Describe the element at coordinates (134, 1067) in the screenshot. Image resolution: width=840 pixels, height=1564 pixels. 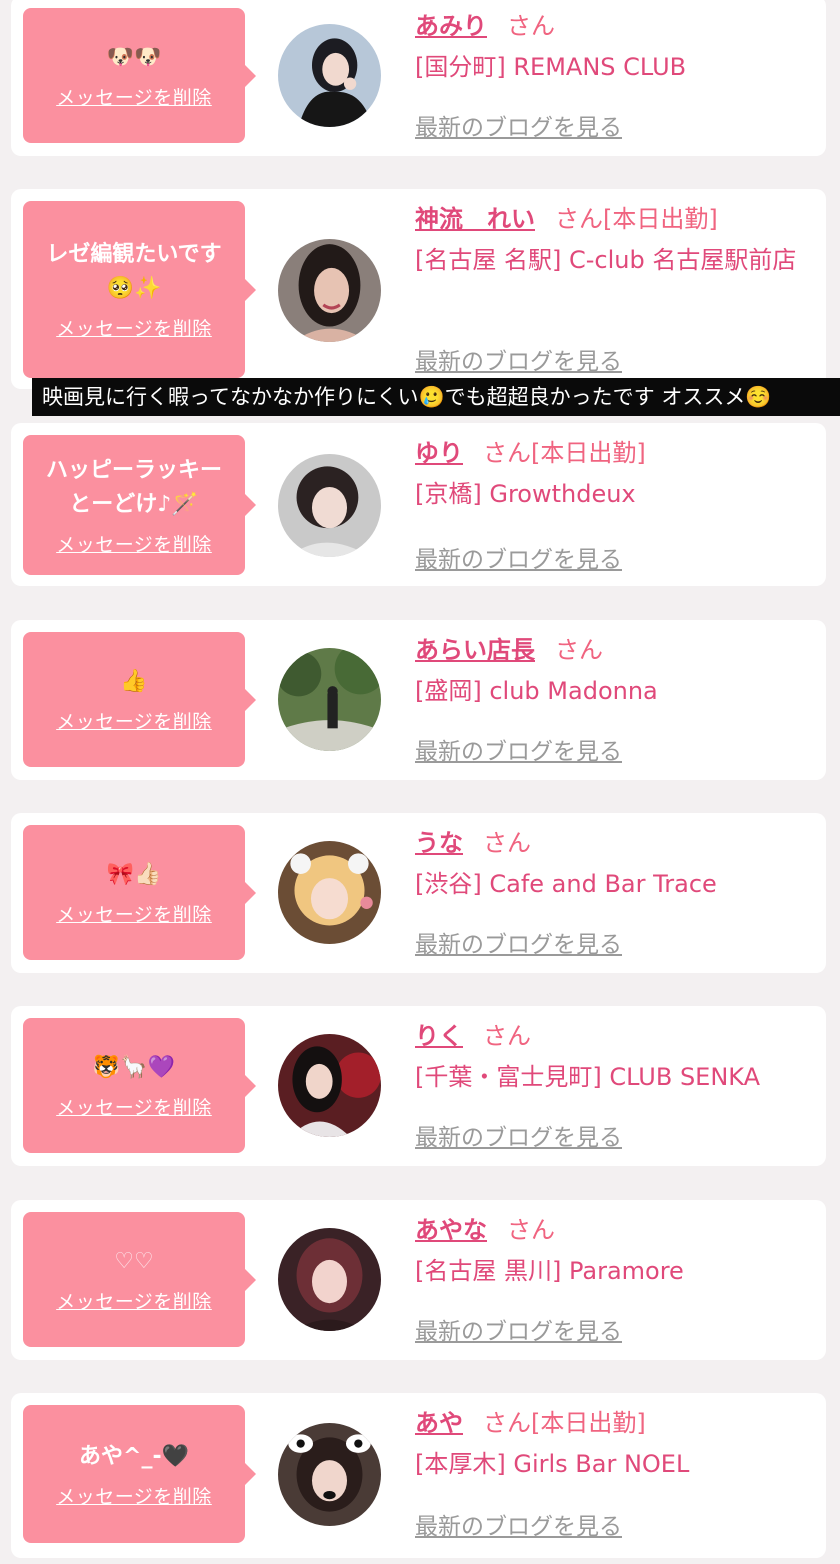
I see `message-text: 🐯🦙💜` at that location.